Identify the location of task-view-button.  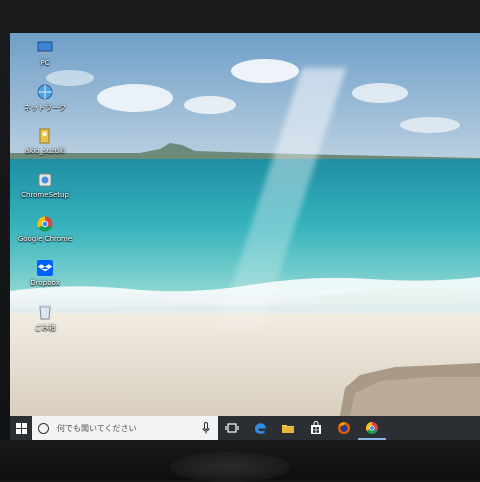
(232, 428).